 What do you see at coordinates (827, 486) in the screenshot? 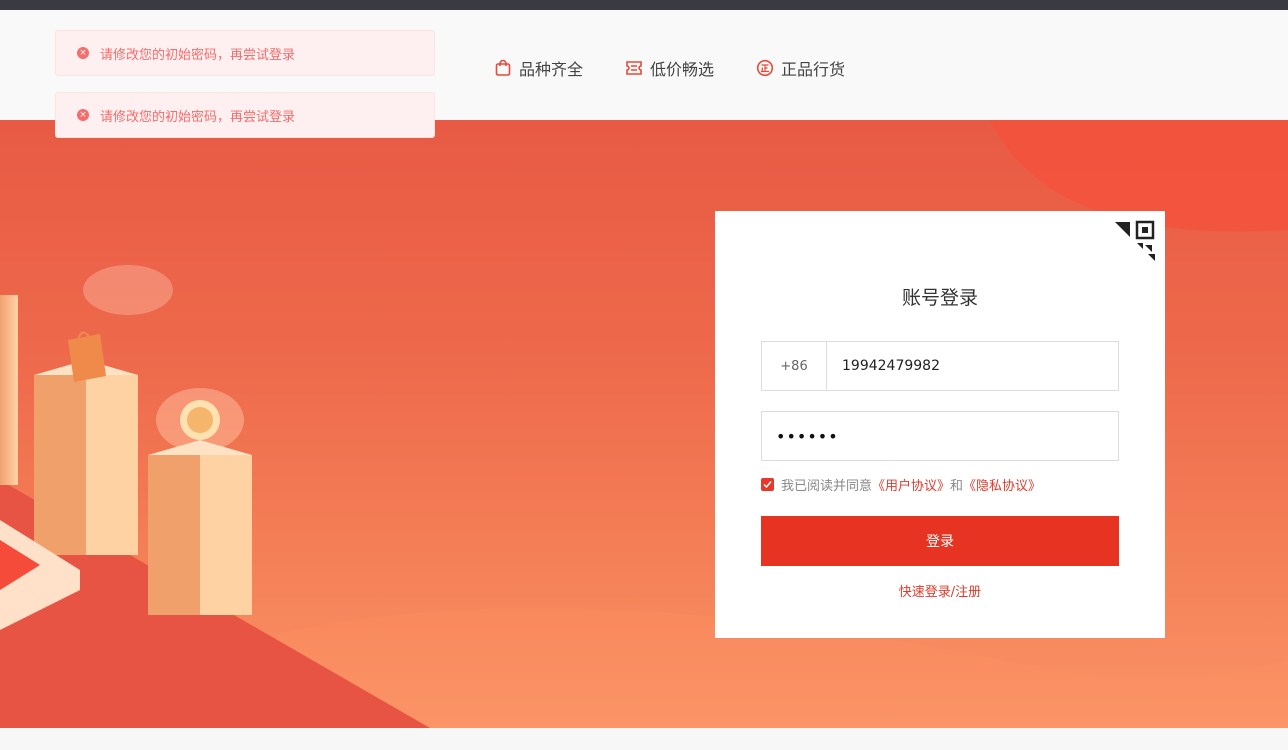
I see `agreement-text: 我已阅读并同意` at bounding box center [827, 486].